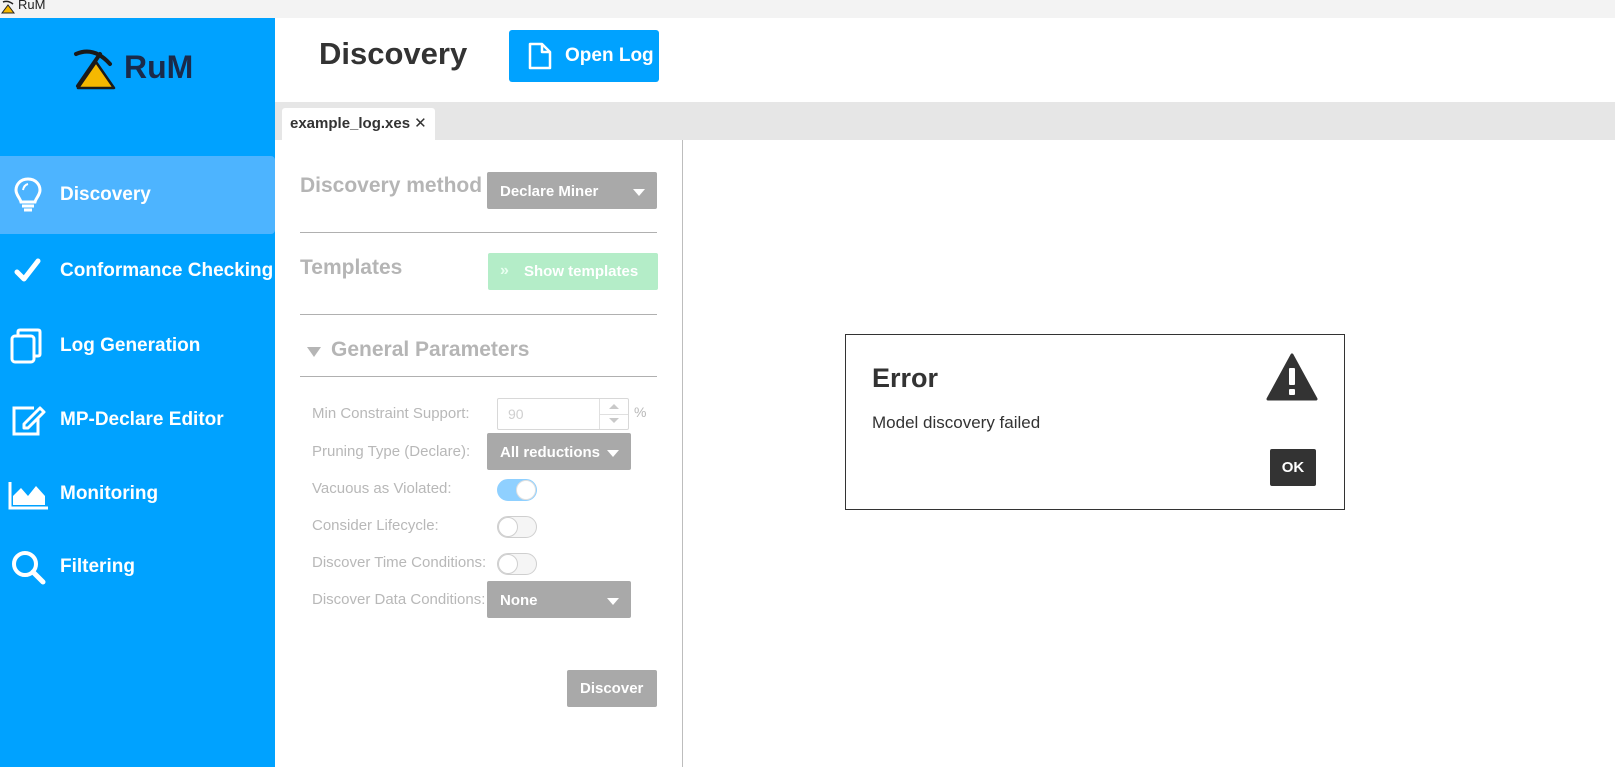 The height and width of the screenshot is (767, 1615). What do you see at coordinates (614, 421) in the screenshot?
I see `decrement-arrow-icon` at bounding box center [614, 421].